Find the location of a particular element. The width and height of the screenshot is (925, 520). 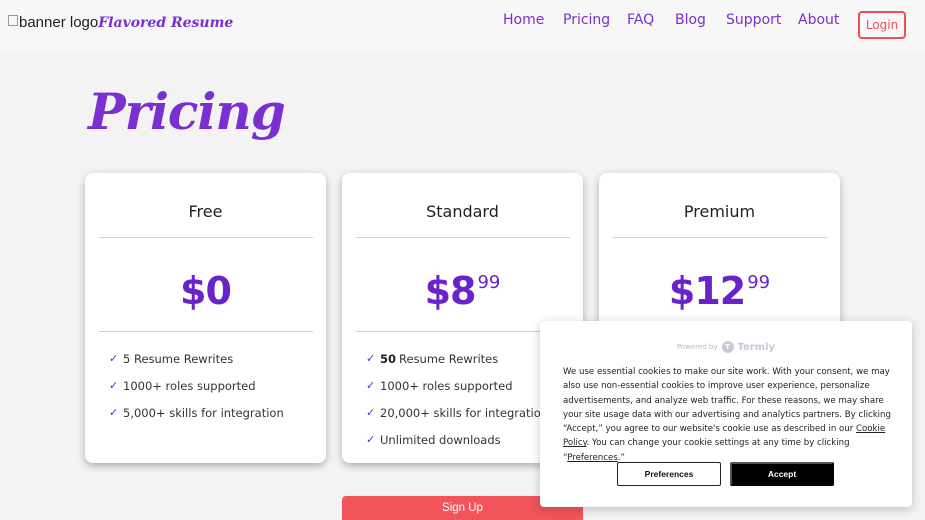

banner-logo-alt-text: banner logo is located at coordinates (59, 22).